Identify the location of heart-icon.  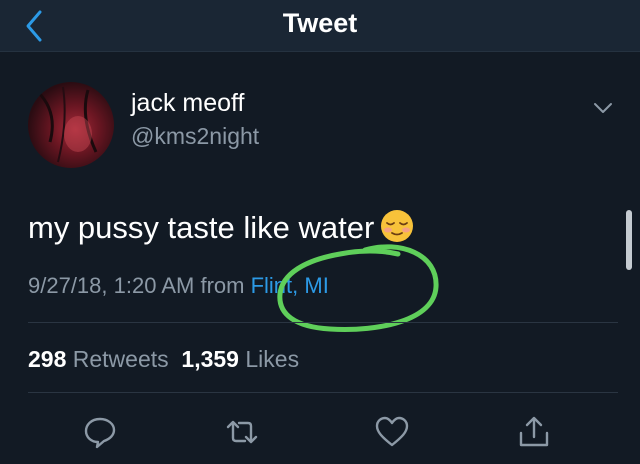
(392, 431).